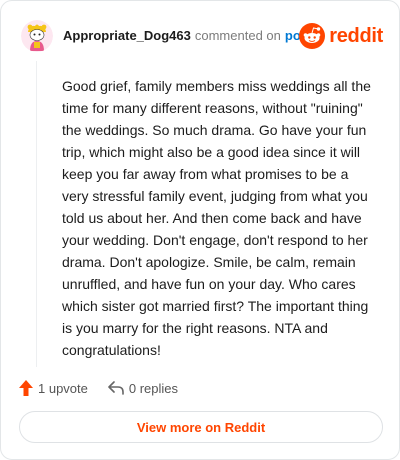 The height and width of the screenshot is (460, 400). I want to click on reddit-logo: reddit, so click(341, 36).